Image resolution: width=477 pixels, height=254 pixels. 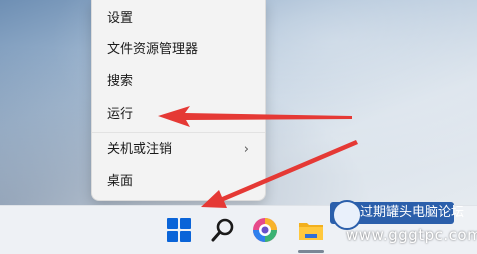 I want to click on chevron-right-icon: ›, so click(x=246, y=149).